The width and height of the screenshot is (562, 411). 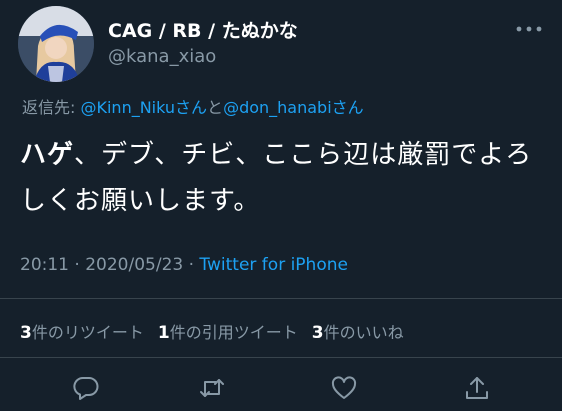 I want to click on tweet-date: 2020/05/23, so click(x=134, y=265).